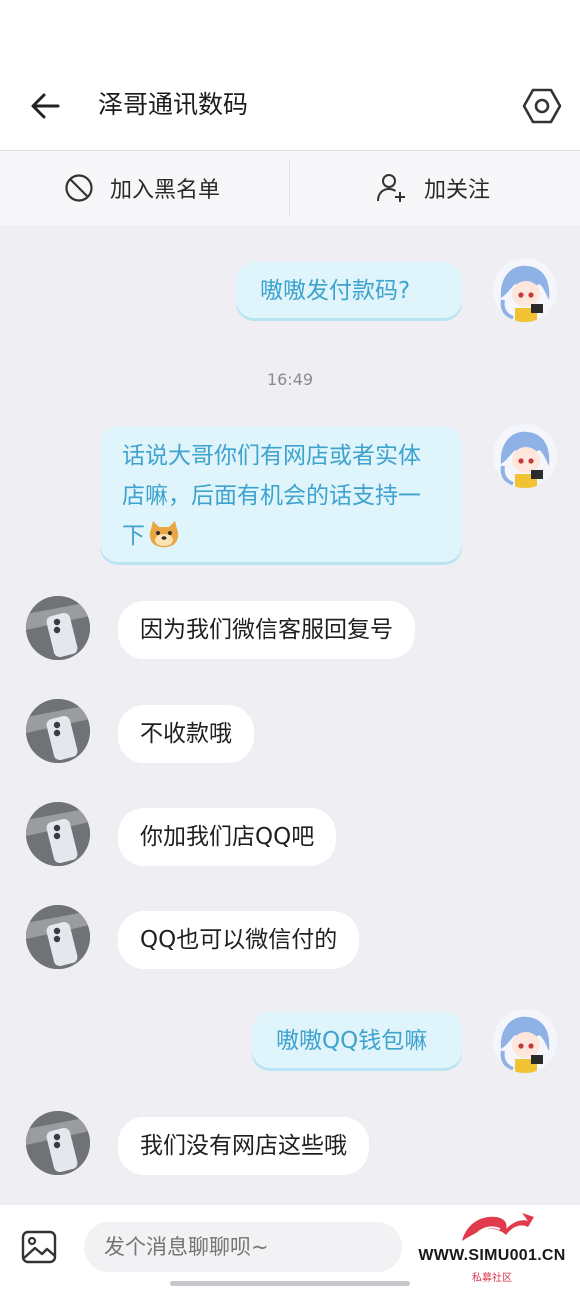  I want to click on message-bubble-incoming: 我们没有网店这些哦, so click(243, 1146).